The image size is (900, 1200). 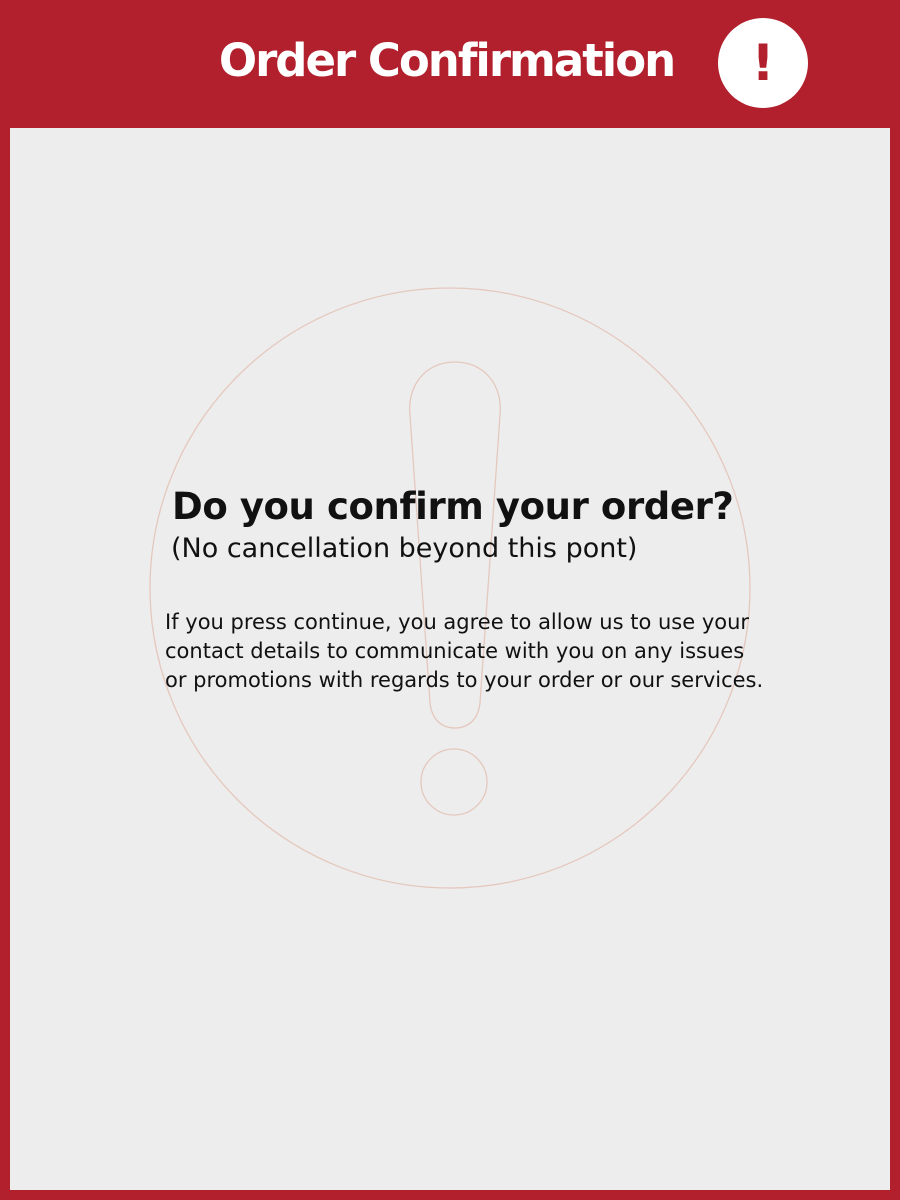 What do you see at coordinates (404, 548) in the screenshot?
I see `cancellation-note: (No cancellation beyond this pont)` at bounding box center [404, 548].